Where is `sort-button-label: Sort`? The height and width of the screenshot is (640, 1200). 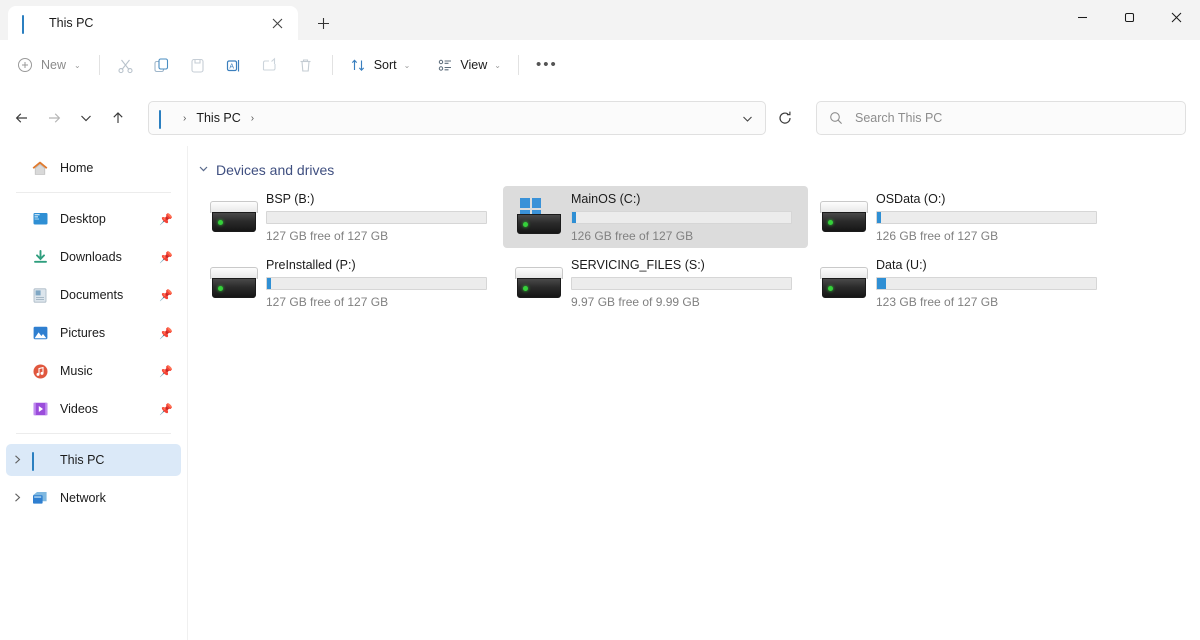
sort-button-label: Sort is located at coordinates (385, 65).